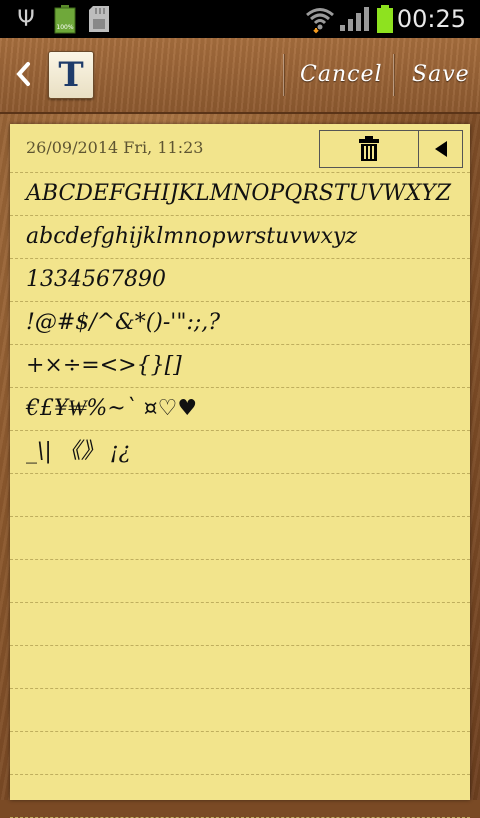  I want to click on note-tools, so click(391, 149).